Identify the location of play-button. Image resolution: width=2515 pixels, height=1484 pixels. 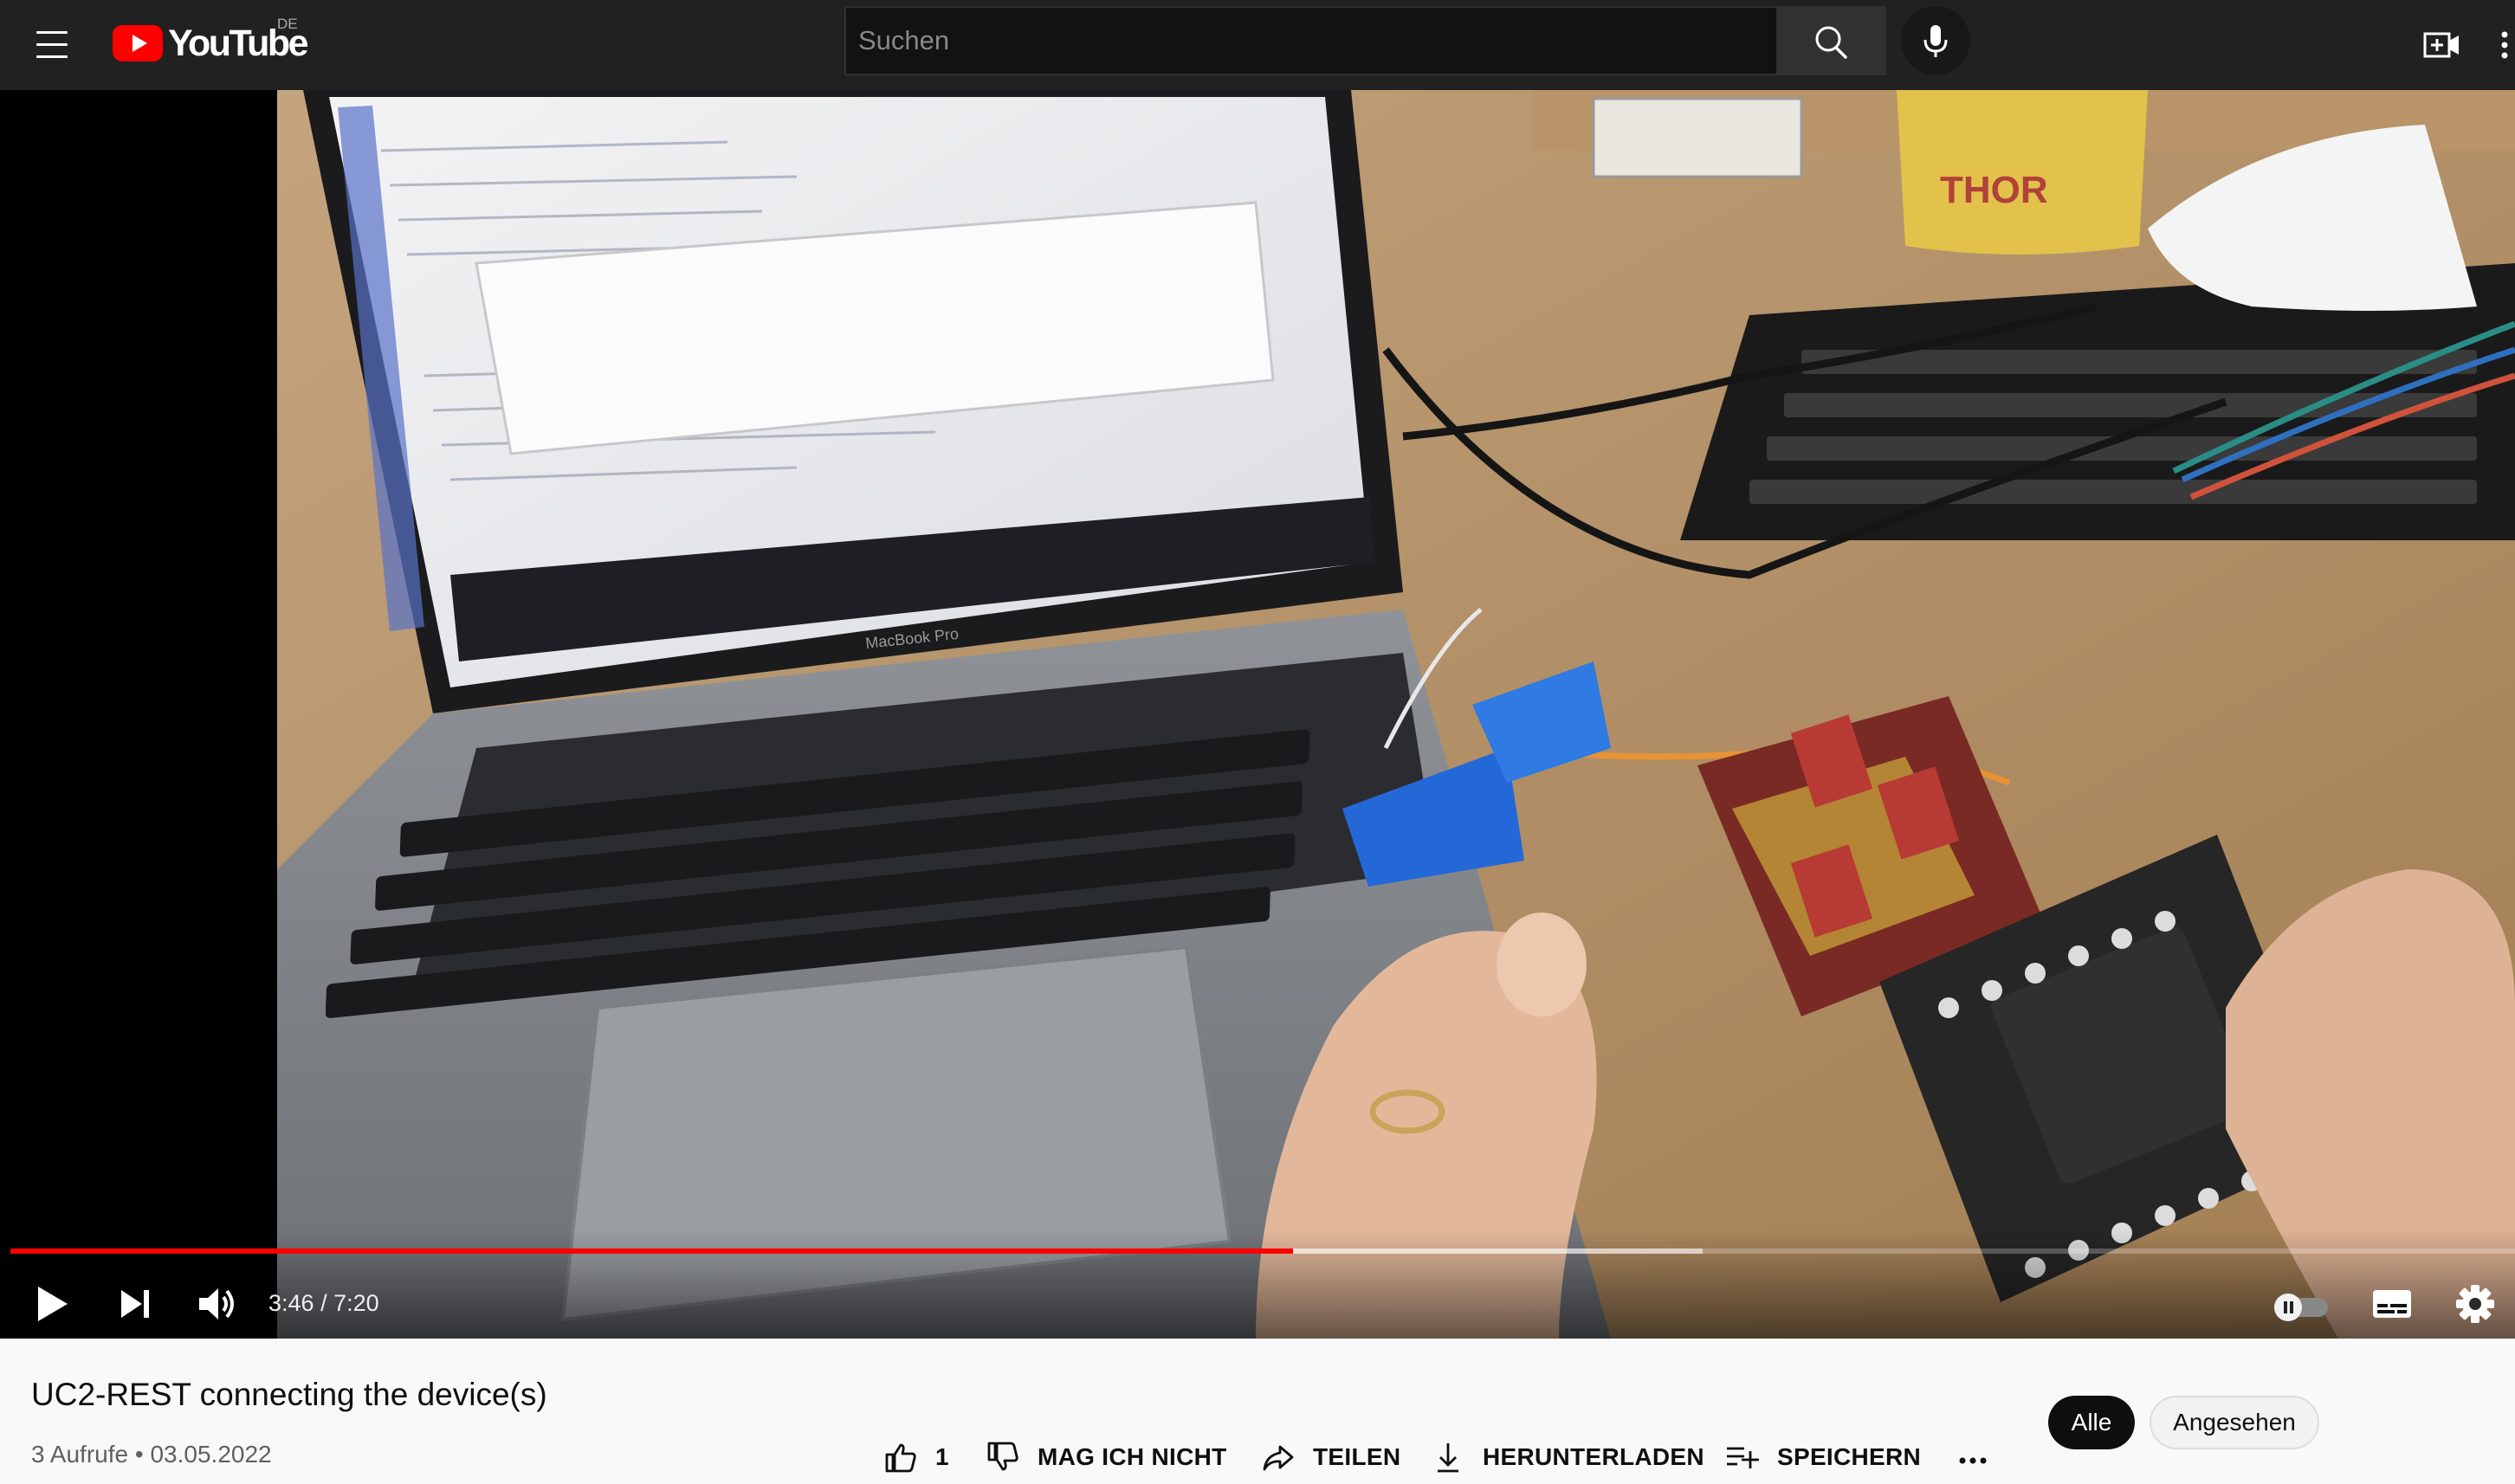
(52, 1304).